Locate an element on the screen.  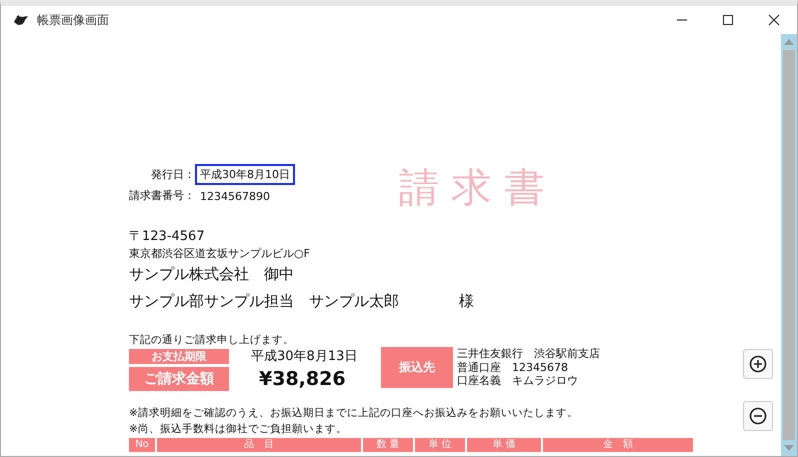
bank-label: 振込先 is located at coordinates (417, 367).